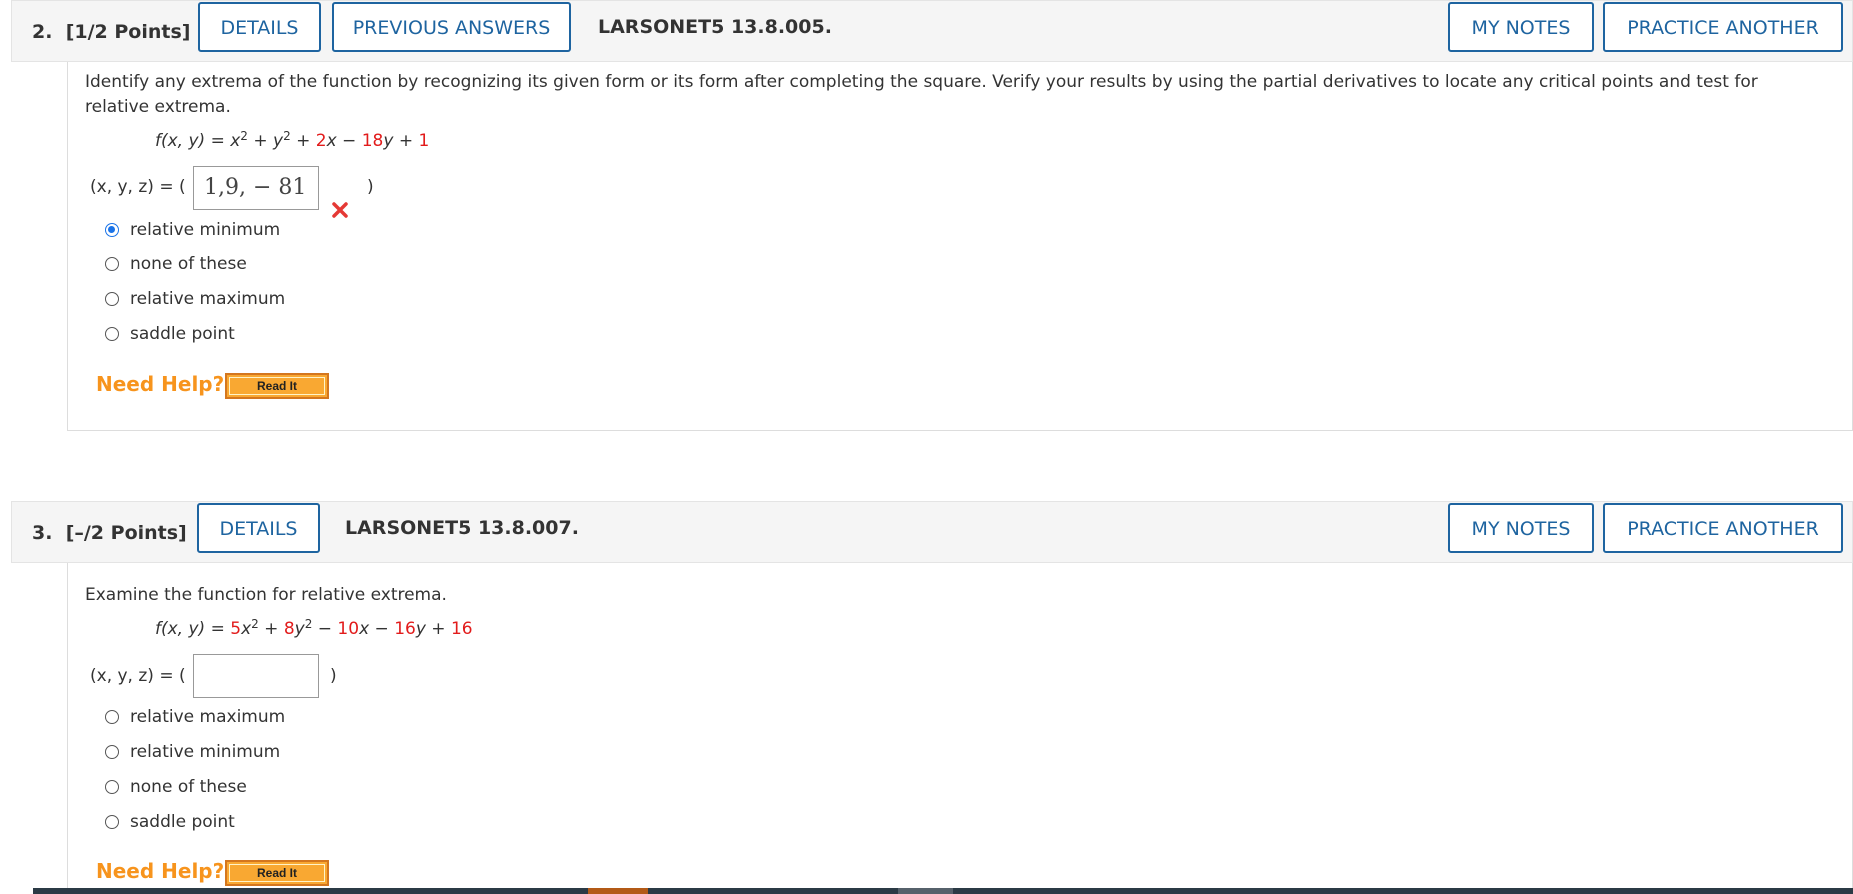 The height and width of the screenshot is (894, 1853). Describe the element at coordinates (112, 230) in the screenshot. I see `radio-checked-icon` at that location.